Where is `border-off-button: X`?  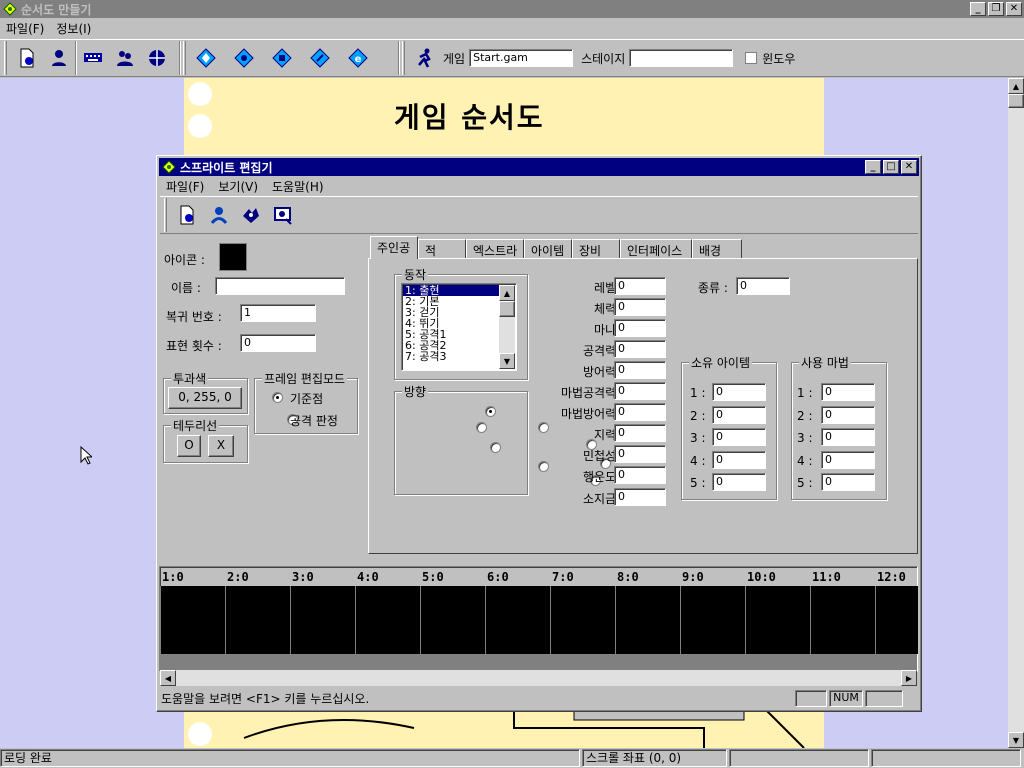
border-off-button: X is located at coordinates (221, 446).